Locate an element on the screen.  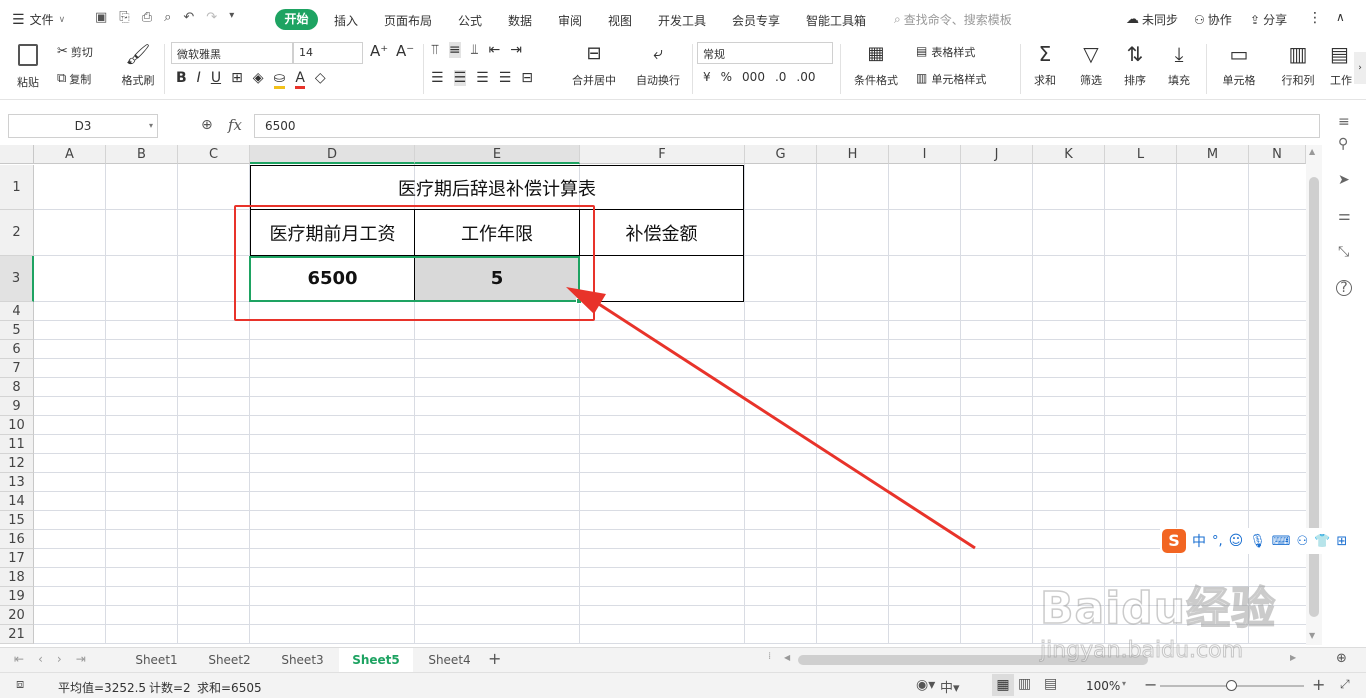
column-header-m: M is located at coordinates (1213, 154).